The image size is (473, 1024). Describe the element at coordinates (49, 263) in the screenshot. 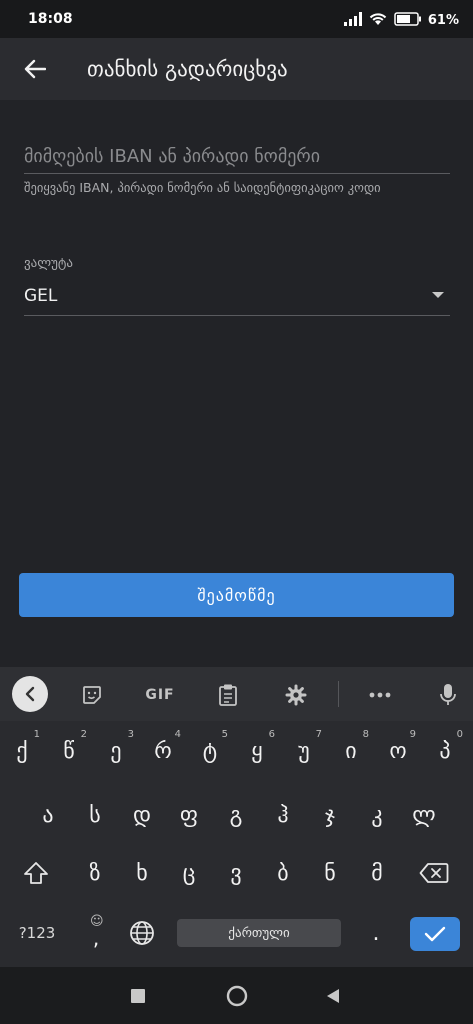

I see `currency-label: ვალუტა` at that location.